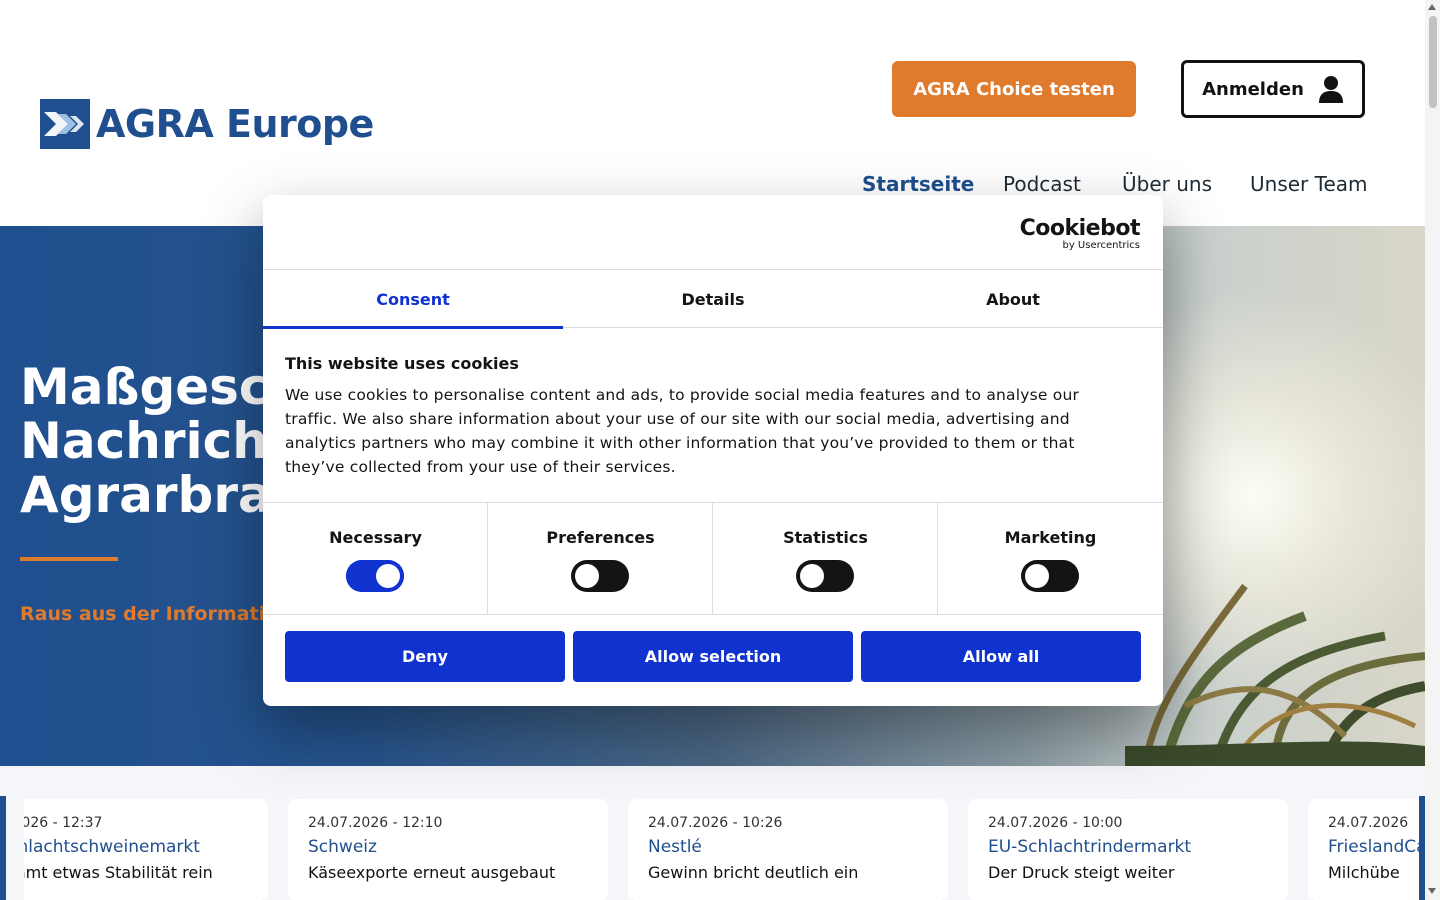  What do you see at coordinates (1376, 847) in the screenshot?
I see `news-category: FrieslandCampina` at bounding box center [1376, 847].